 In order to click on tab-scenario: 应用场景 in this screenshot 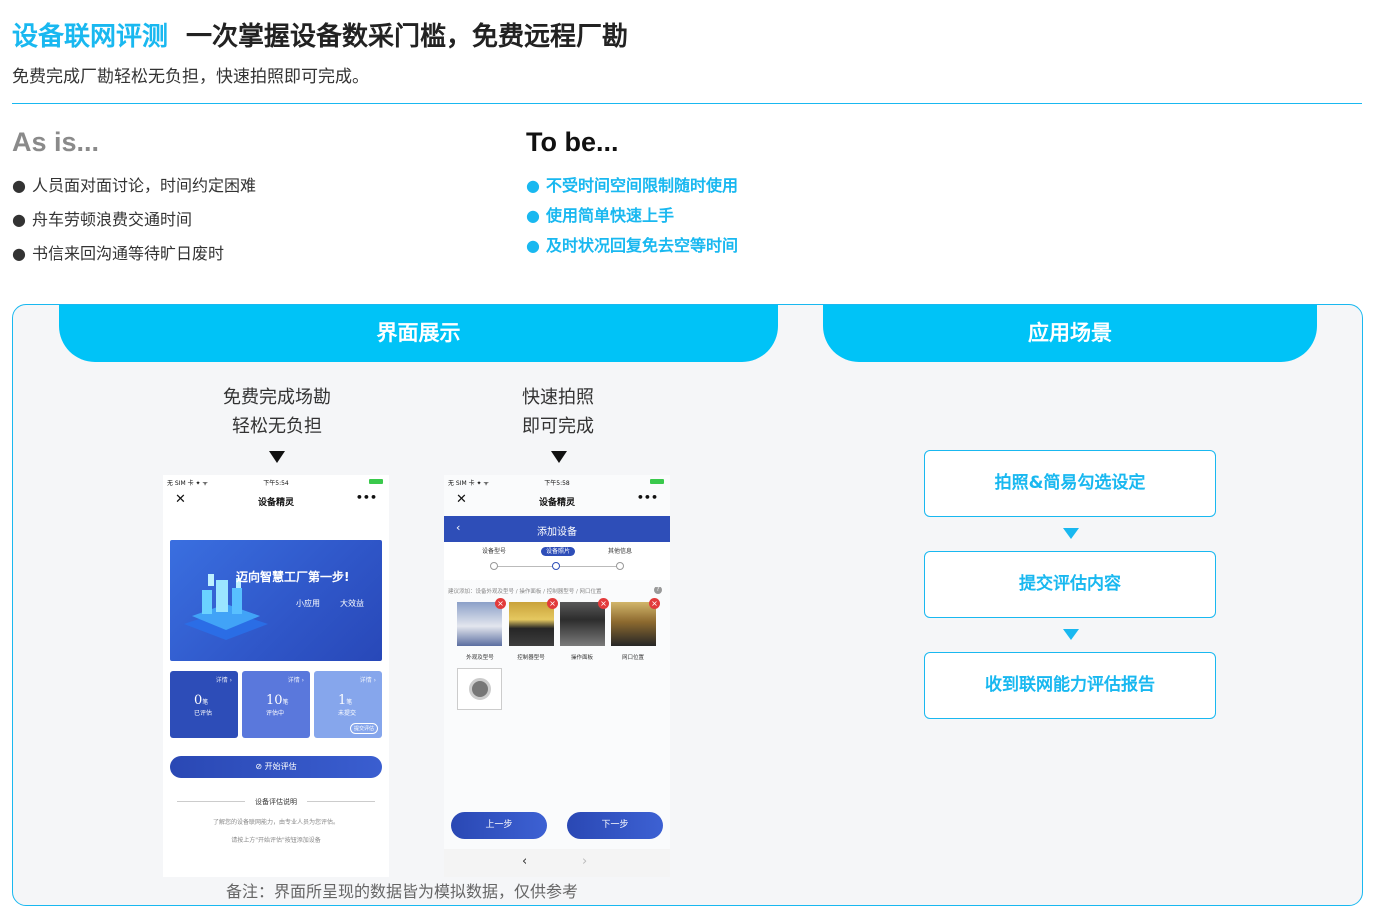, I will do `click(1070, 333)`.